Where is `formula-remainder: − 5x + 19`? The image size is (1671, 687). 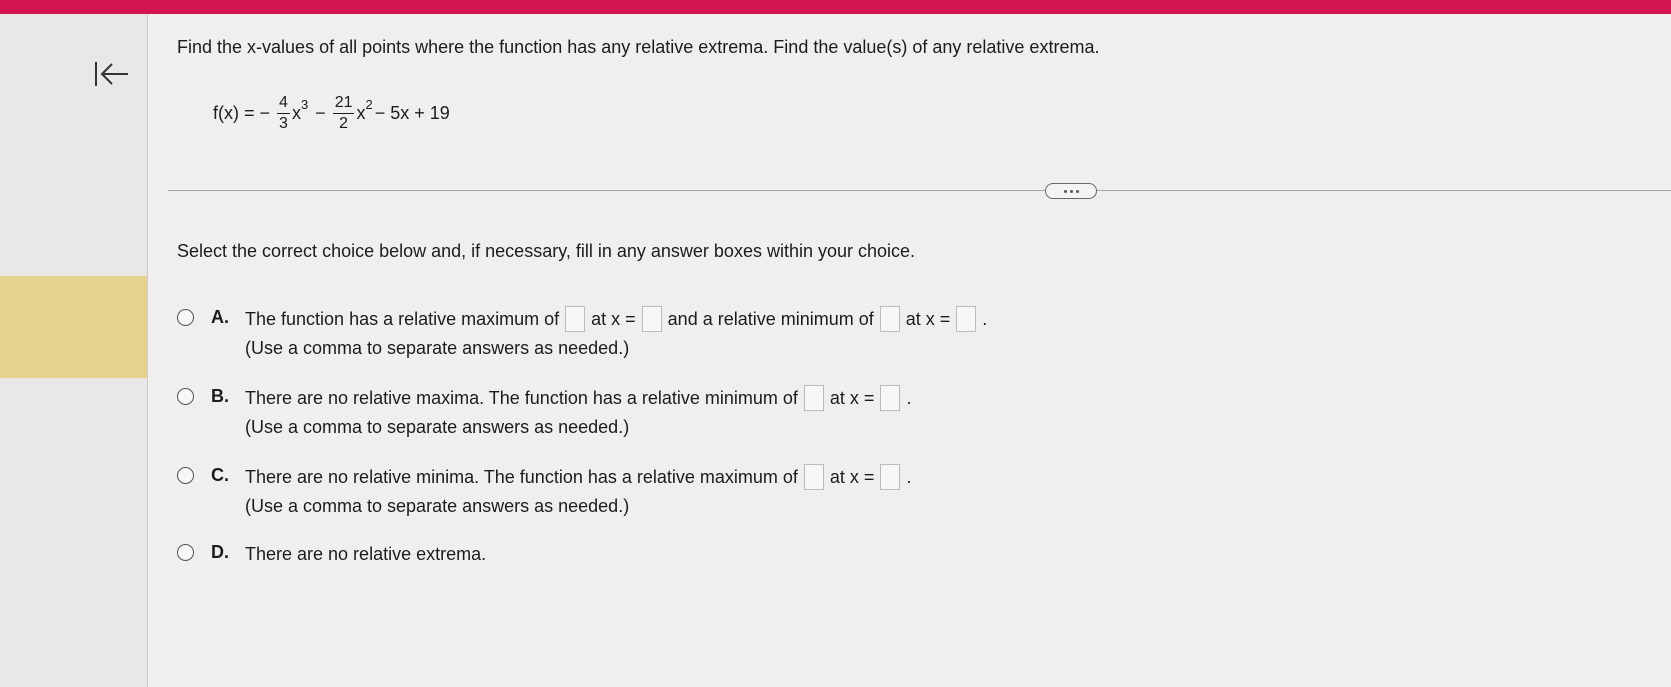 formula-remainder: − 5x + 19 is located at coordinates (412, 112).